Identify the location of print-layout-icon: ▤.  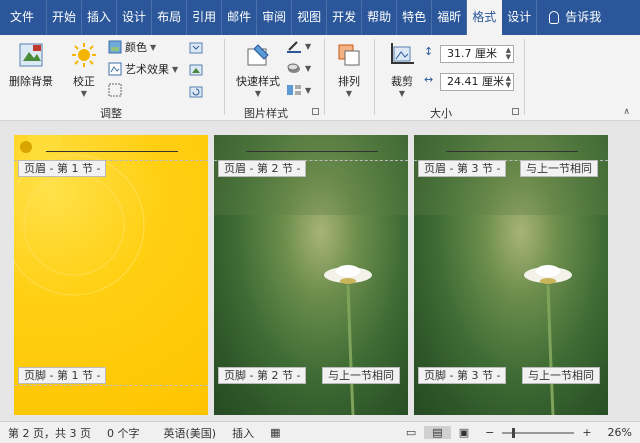
(437, 432).